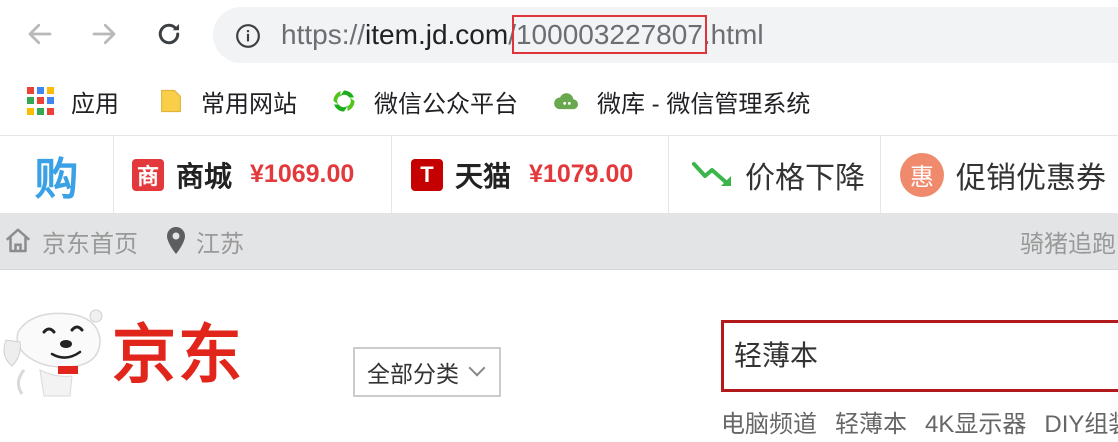 This screenshot has height=442, width=1118. I want to click on user-name-link: 骑猪追跑, so click(1068, 241).